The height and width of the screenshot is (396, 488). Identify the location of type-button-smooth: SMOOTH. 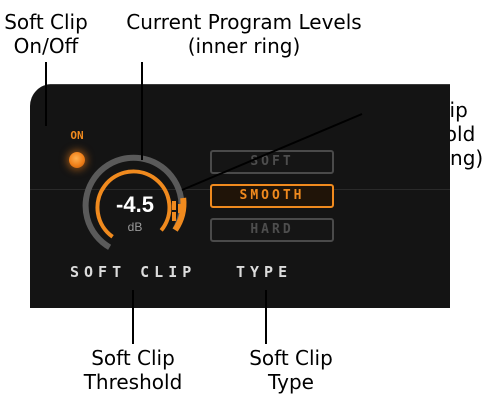
(272, 196).